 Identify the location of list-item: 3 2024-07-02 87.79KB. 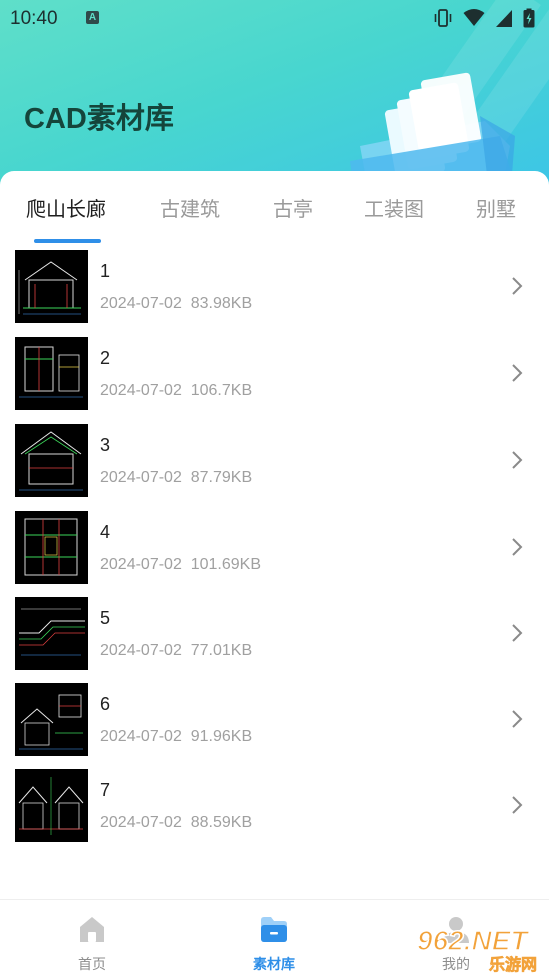
(274, 464).